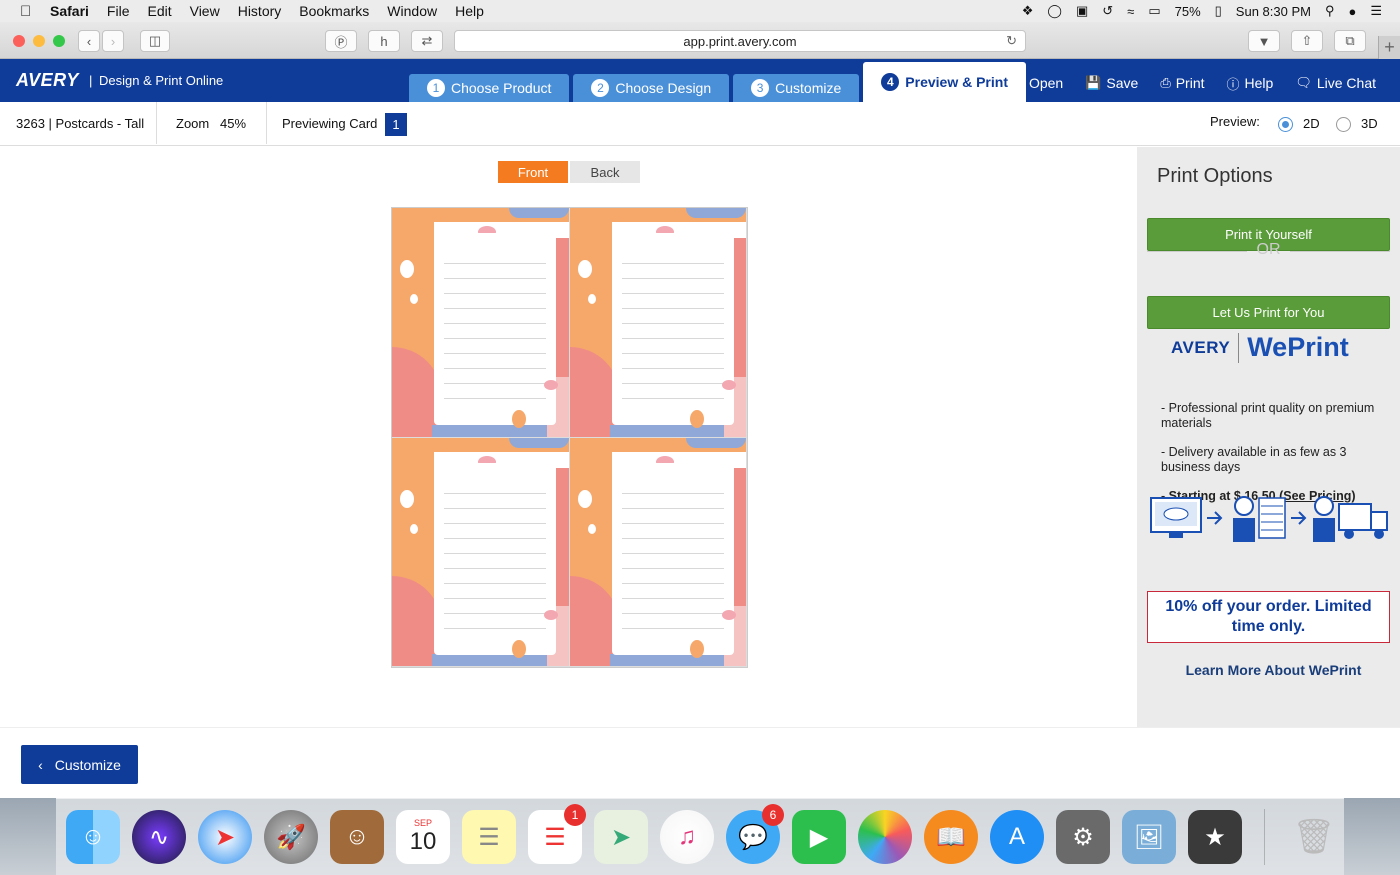 Image resolution: width=1400 pixels, height=875 pixels. Describe the element at coordinates (1268, 670) in the screenshot. I see `learn-more-link: Learn More About WePrint` at that location.